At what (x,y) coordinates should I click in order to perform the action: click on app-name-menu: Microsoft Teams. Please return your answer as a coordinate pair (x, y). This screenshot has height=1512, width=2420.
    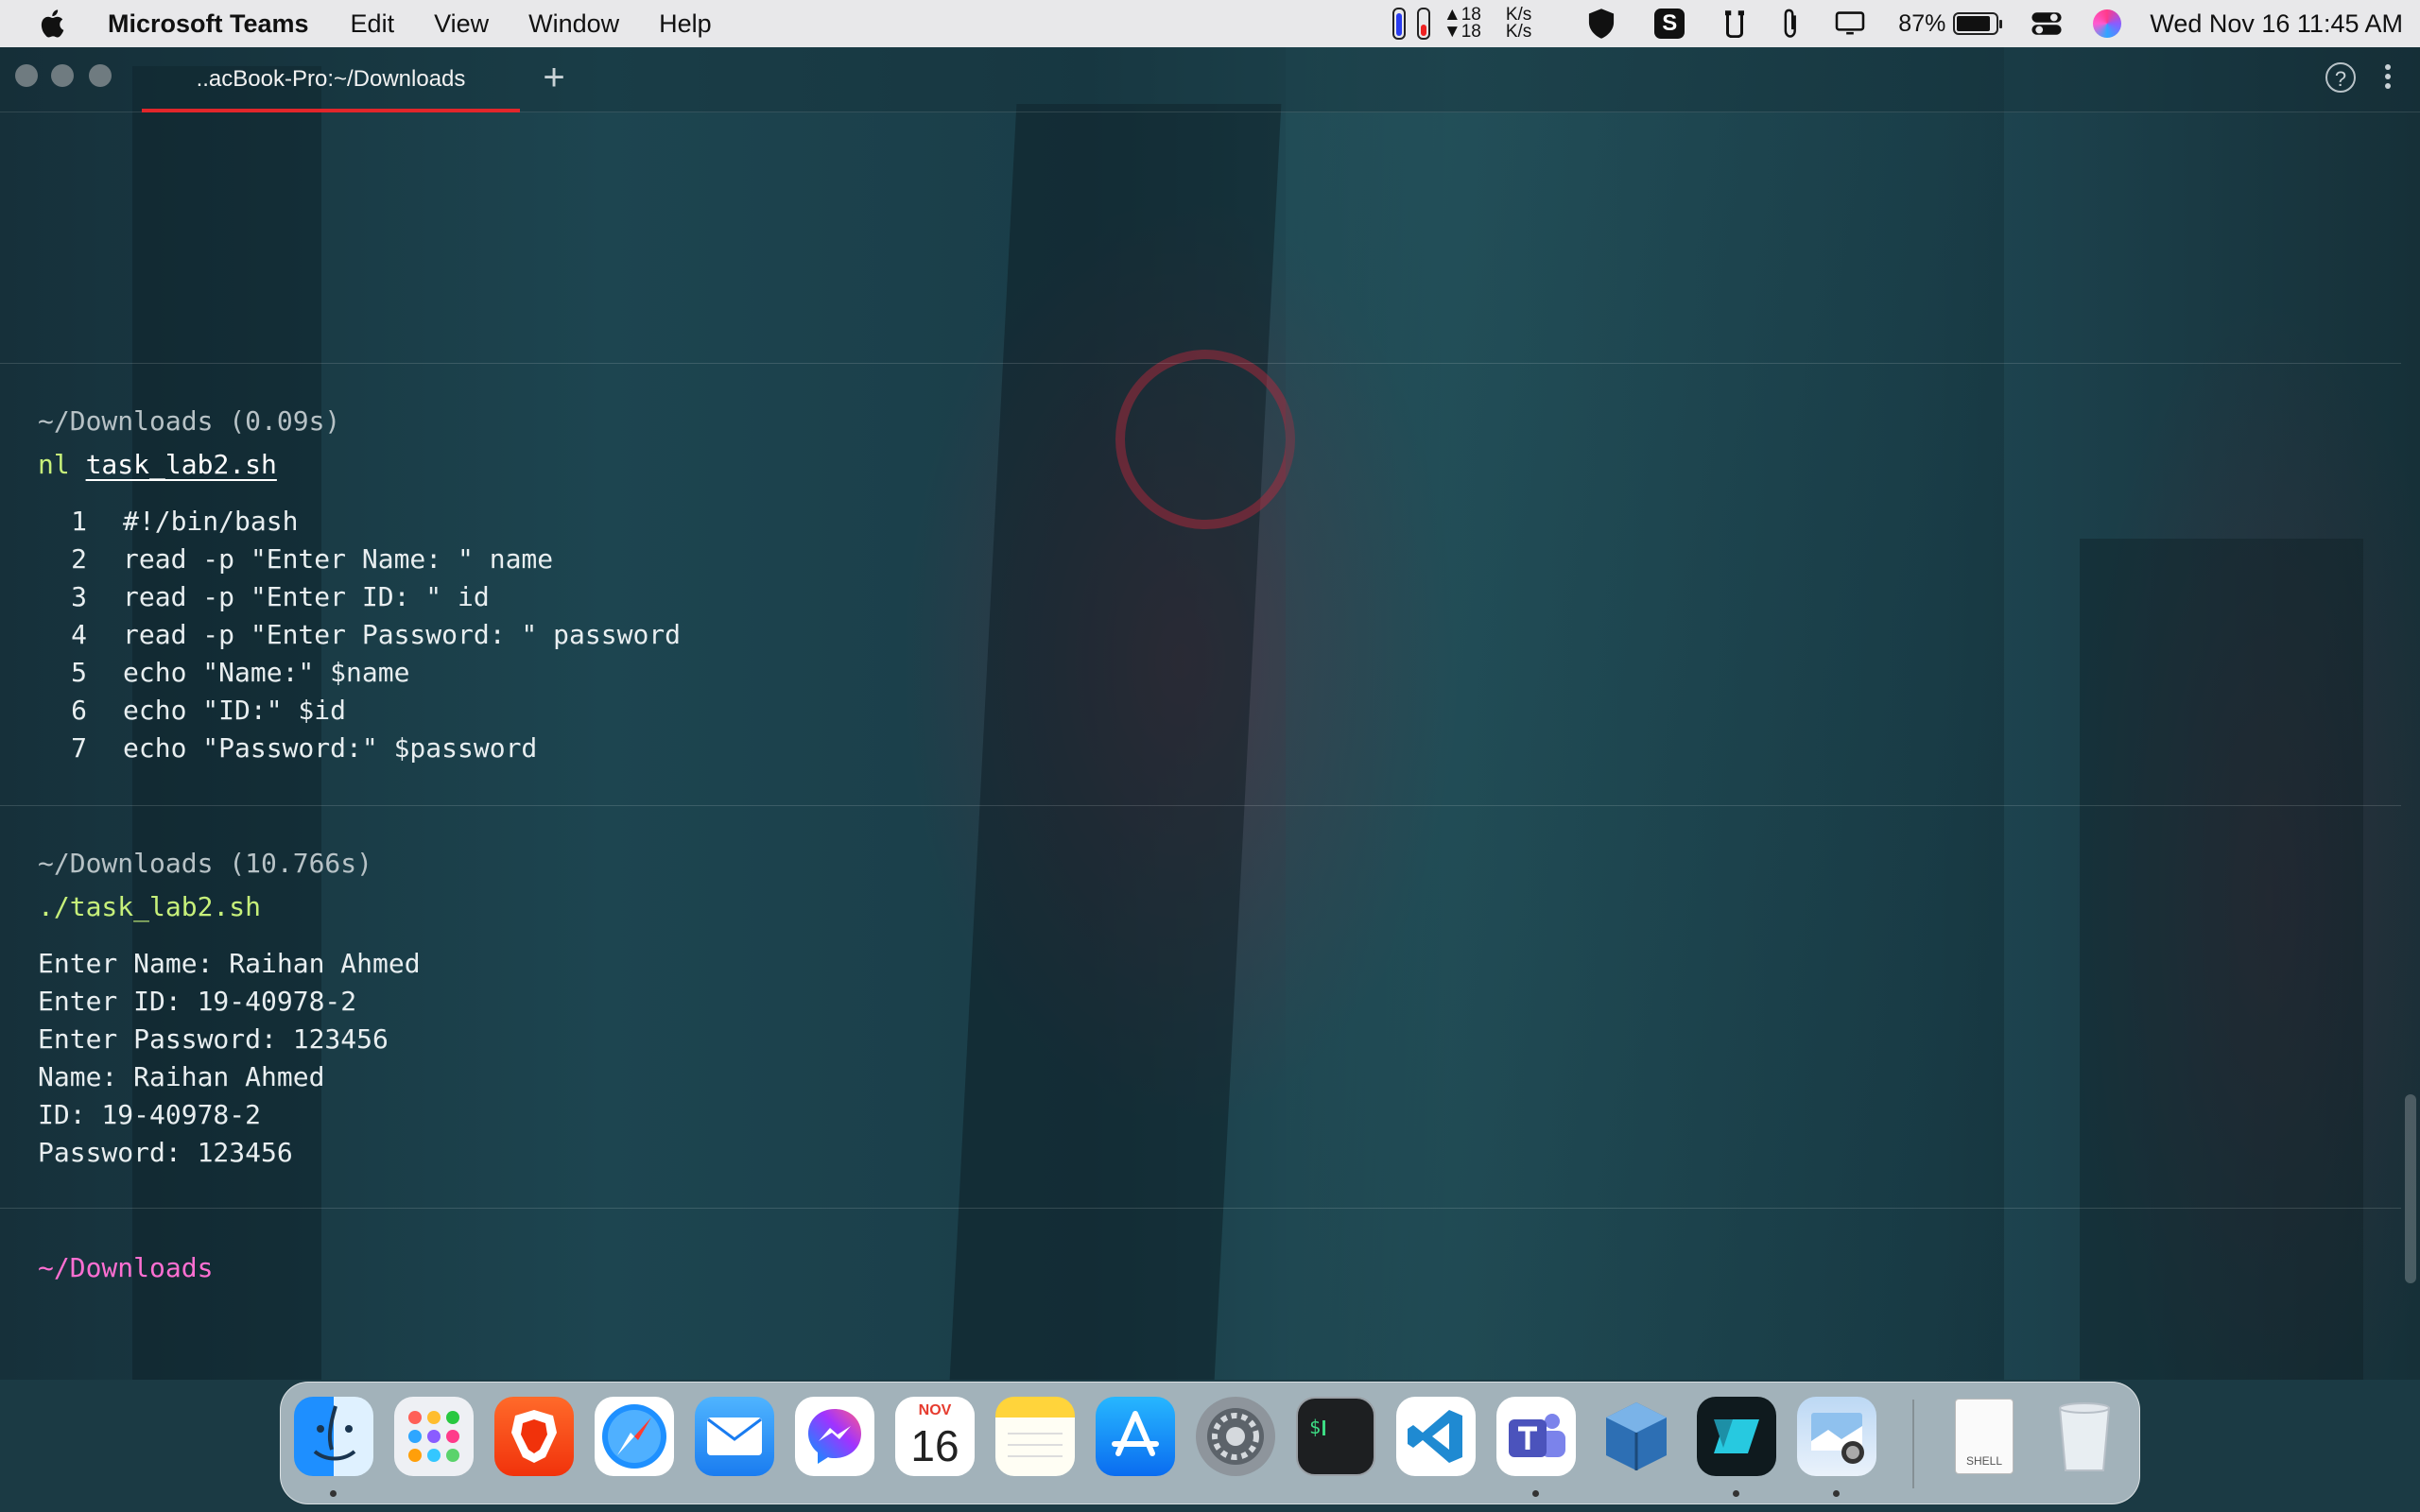
    Looking at the image, I should click on (209, 24).